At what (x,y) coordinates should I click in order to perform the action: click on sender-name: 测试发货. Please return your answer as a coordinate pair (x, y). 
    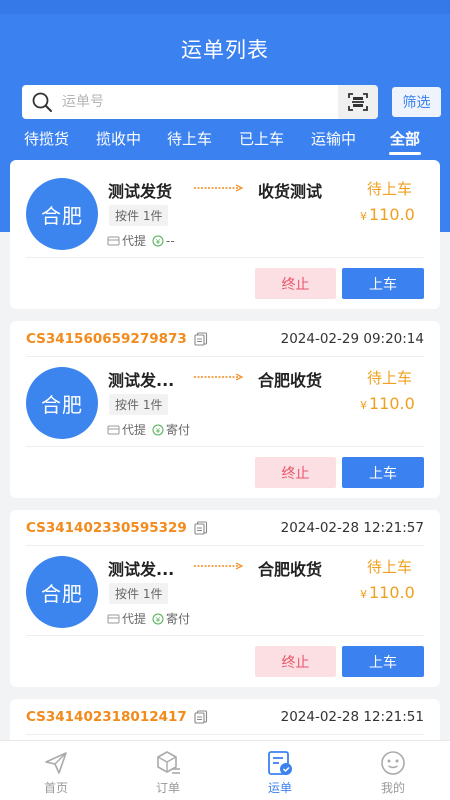
    Looking at the image, I should click on (140, 191).